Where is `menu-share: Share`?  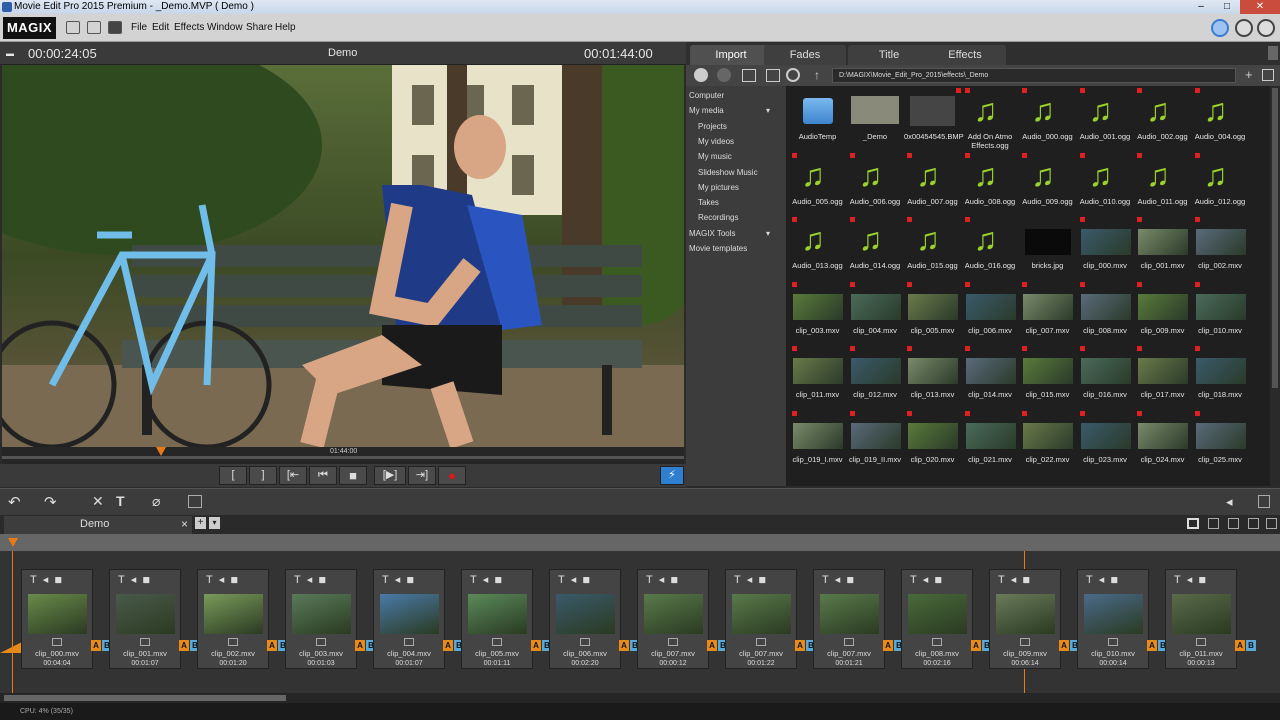 menu-share: Share is located at coordinates (259, 27).